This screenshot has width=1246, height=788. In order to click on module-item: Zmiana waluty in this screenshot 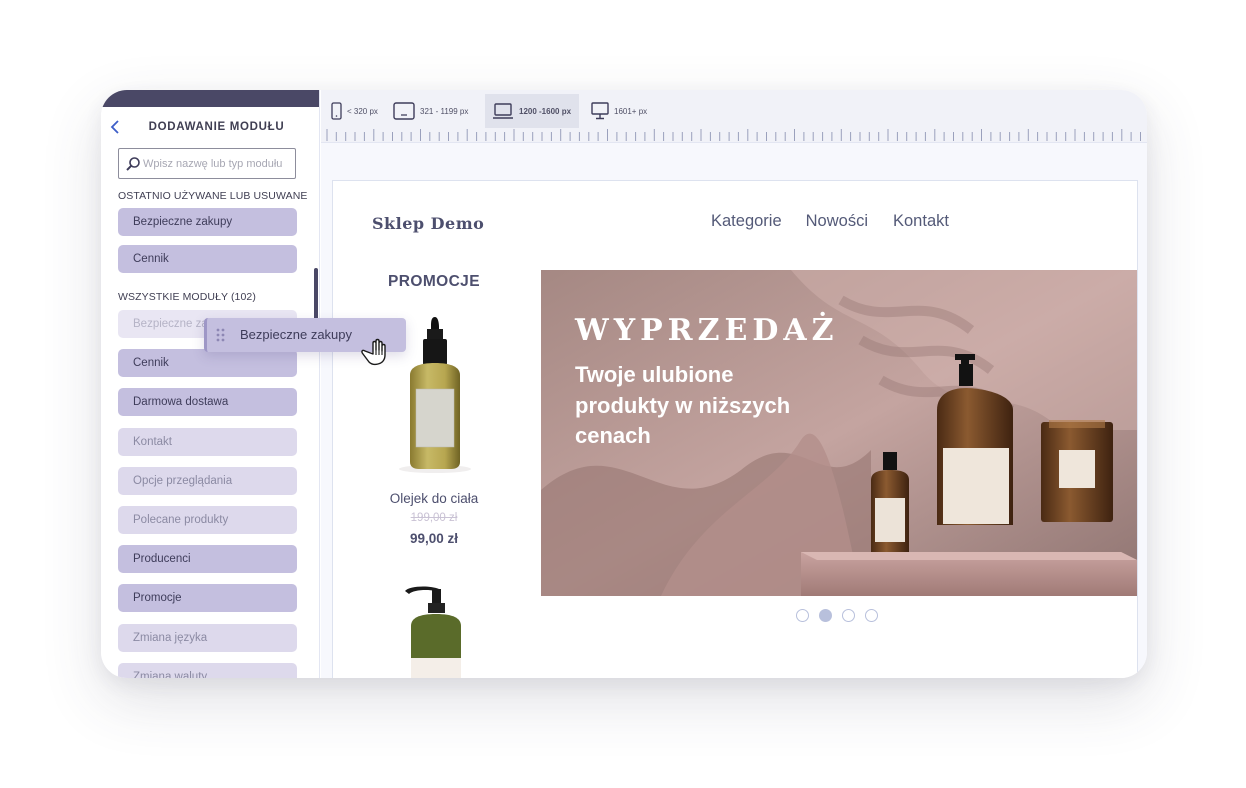, I will do `click(207, 670)`.